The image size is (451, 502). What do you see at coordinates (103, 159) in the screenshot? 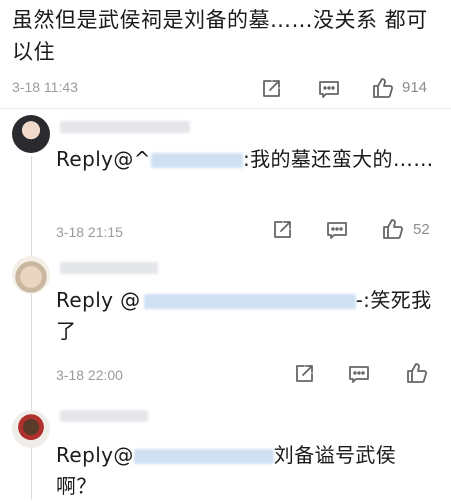
I see `reply-prefix: Reply@^` at bounding box center [103, 159].